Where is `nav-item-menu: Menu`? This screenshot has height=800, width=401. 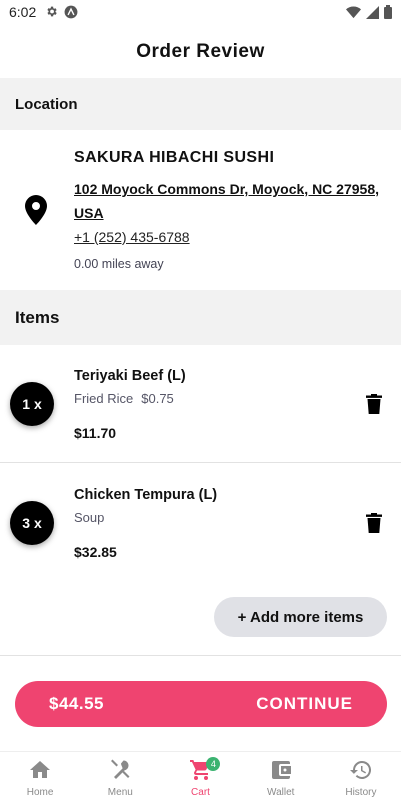
nav-item-menu: Menu is located at coordinates (120, 776).